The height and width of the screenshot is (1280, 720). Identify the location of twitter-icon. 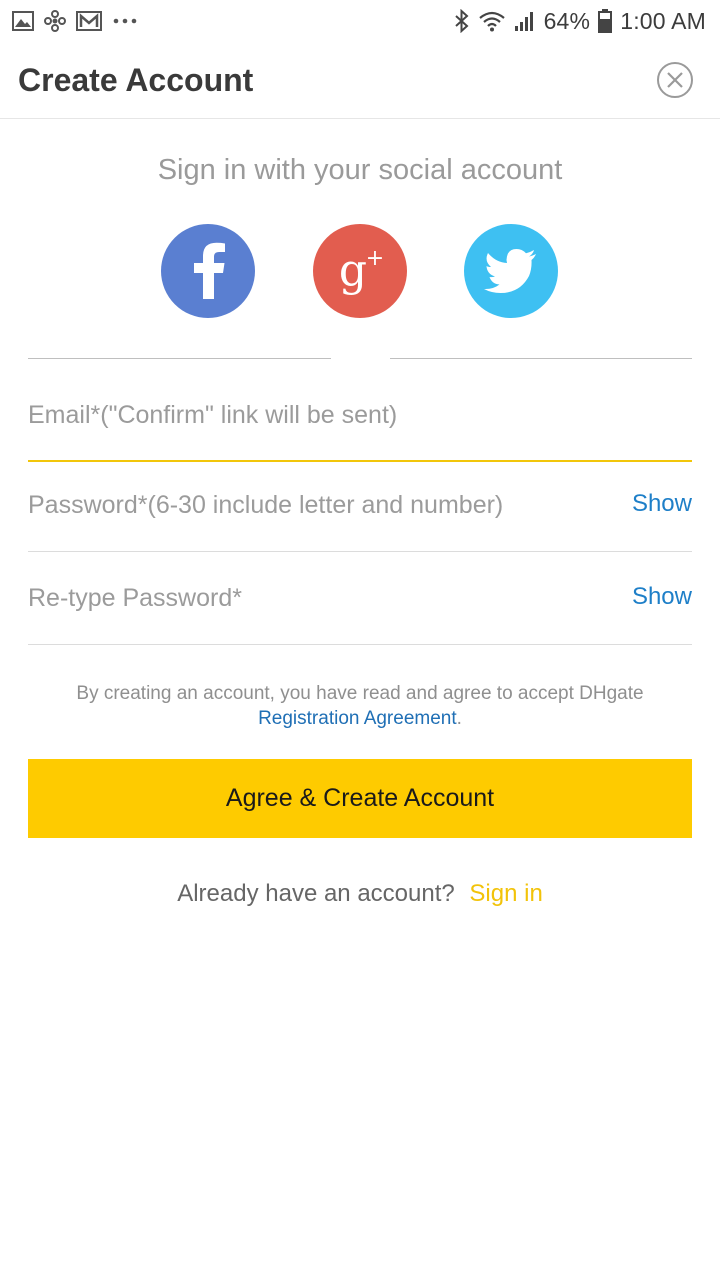
(510, 271).